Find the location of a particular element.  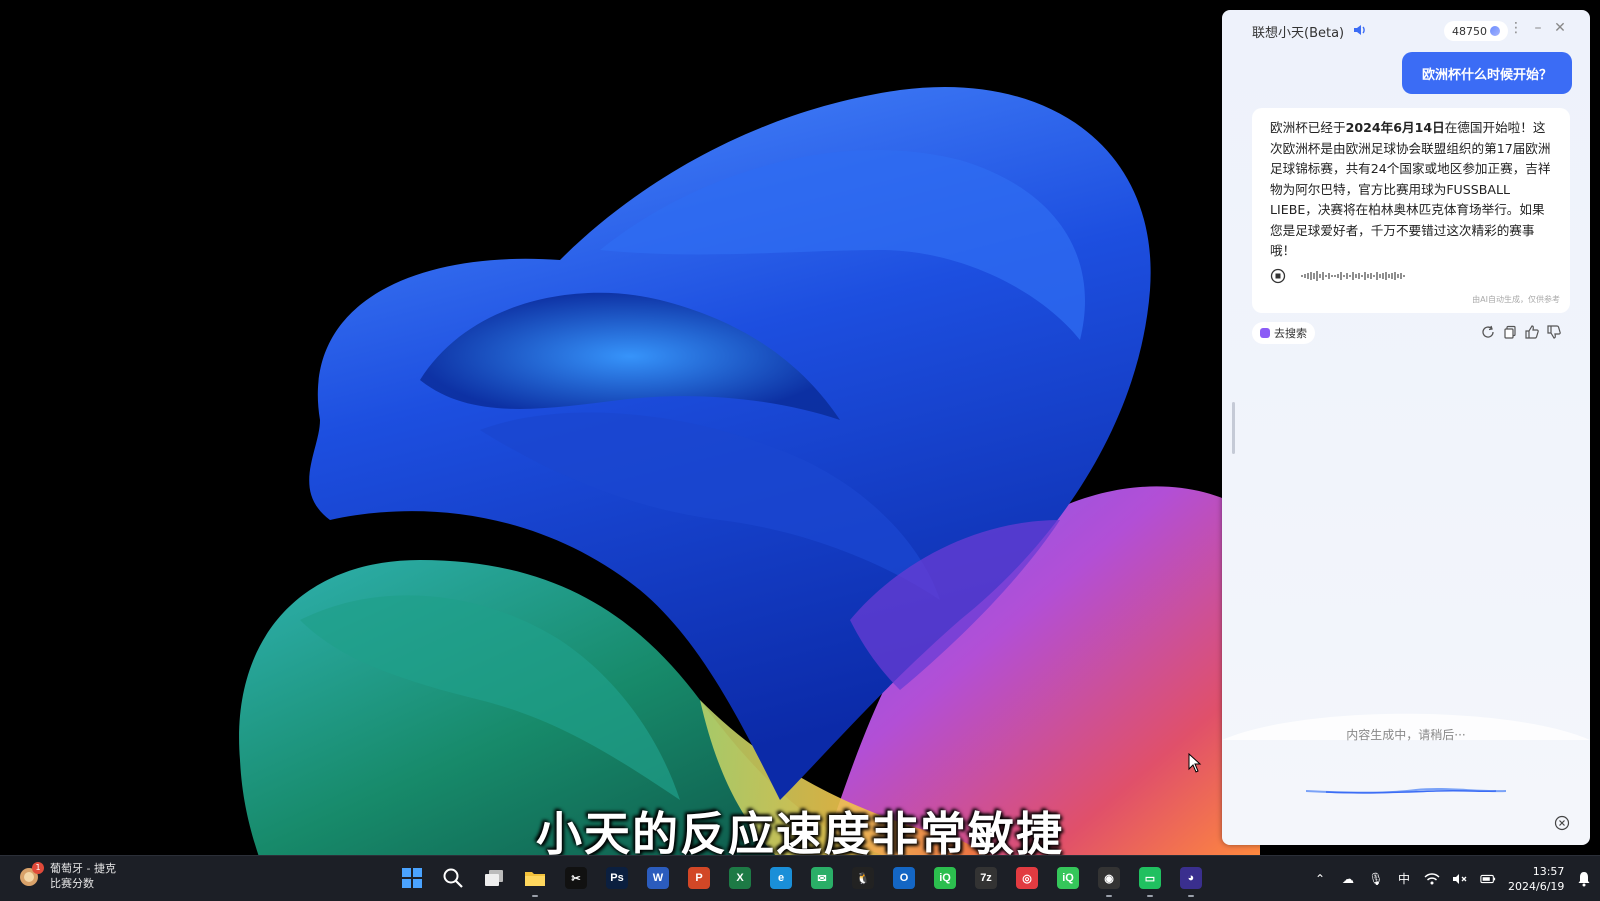

ime-indicator: 中 is located at coordinates (1404, 879).